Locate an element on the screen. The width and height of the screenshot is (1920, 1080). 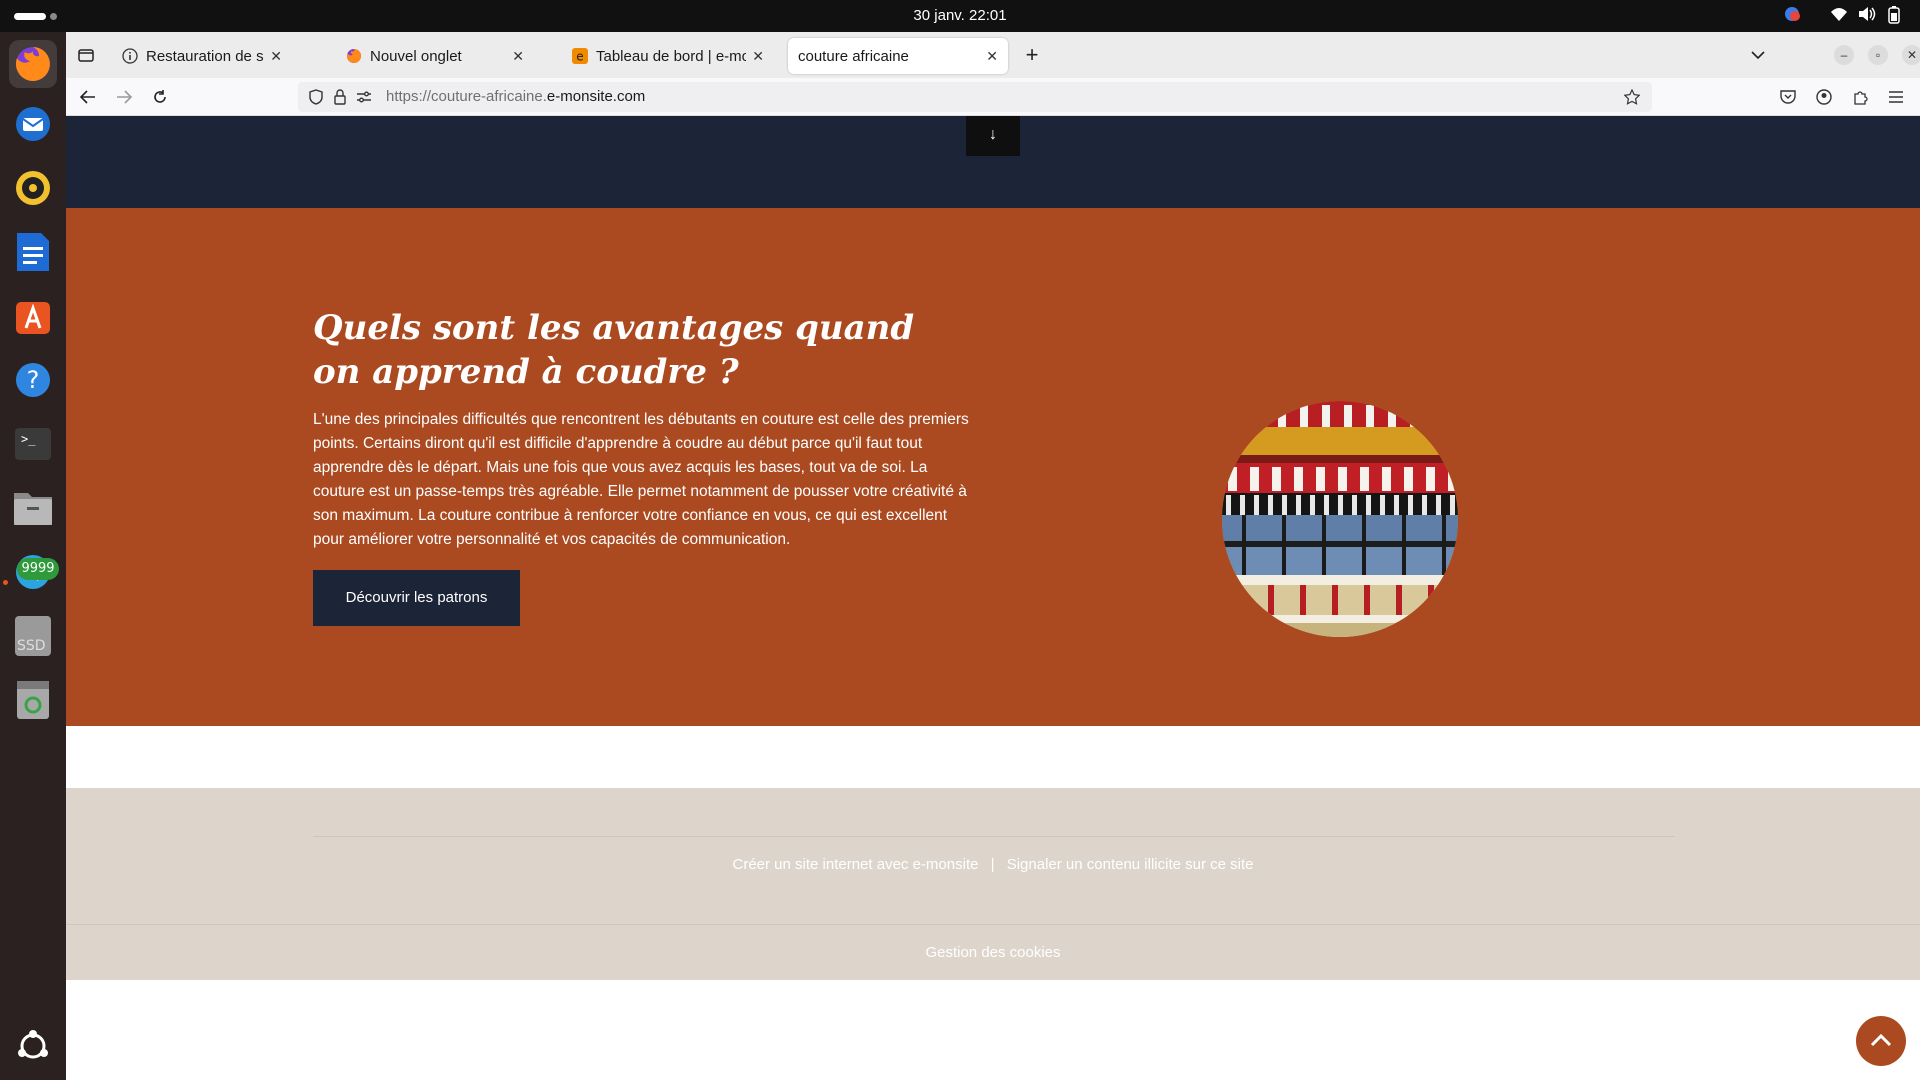
pocket-icon is located at coordinates (1788, 97).